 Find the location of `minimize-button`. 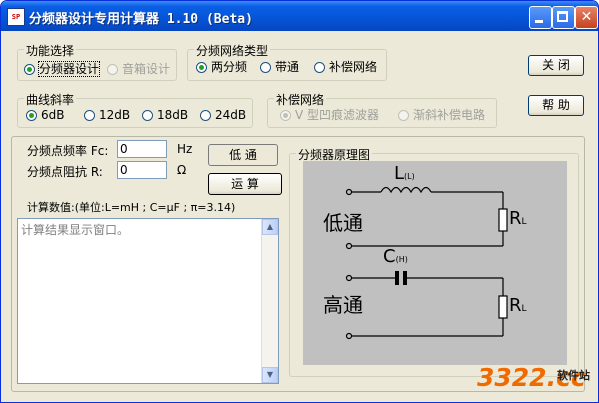

minimize-button is located at coordinates (540, 17).